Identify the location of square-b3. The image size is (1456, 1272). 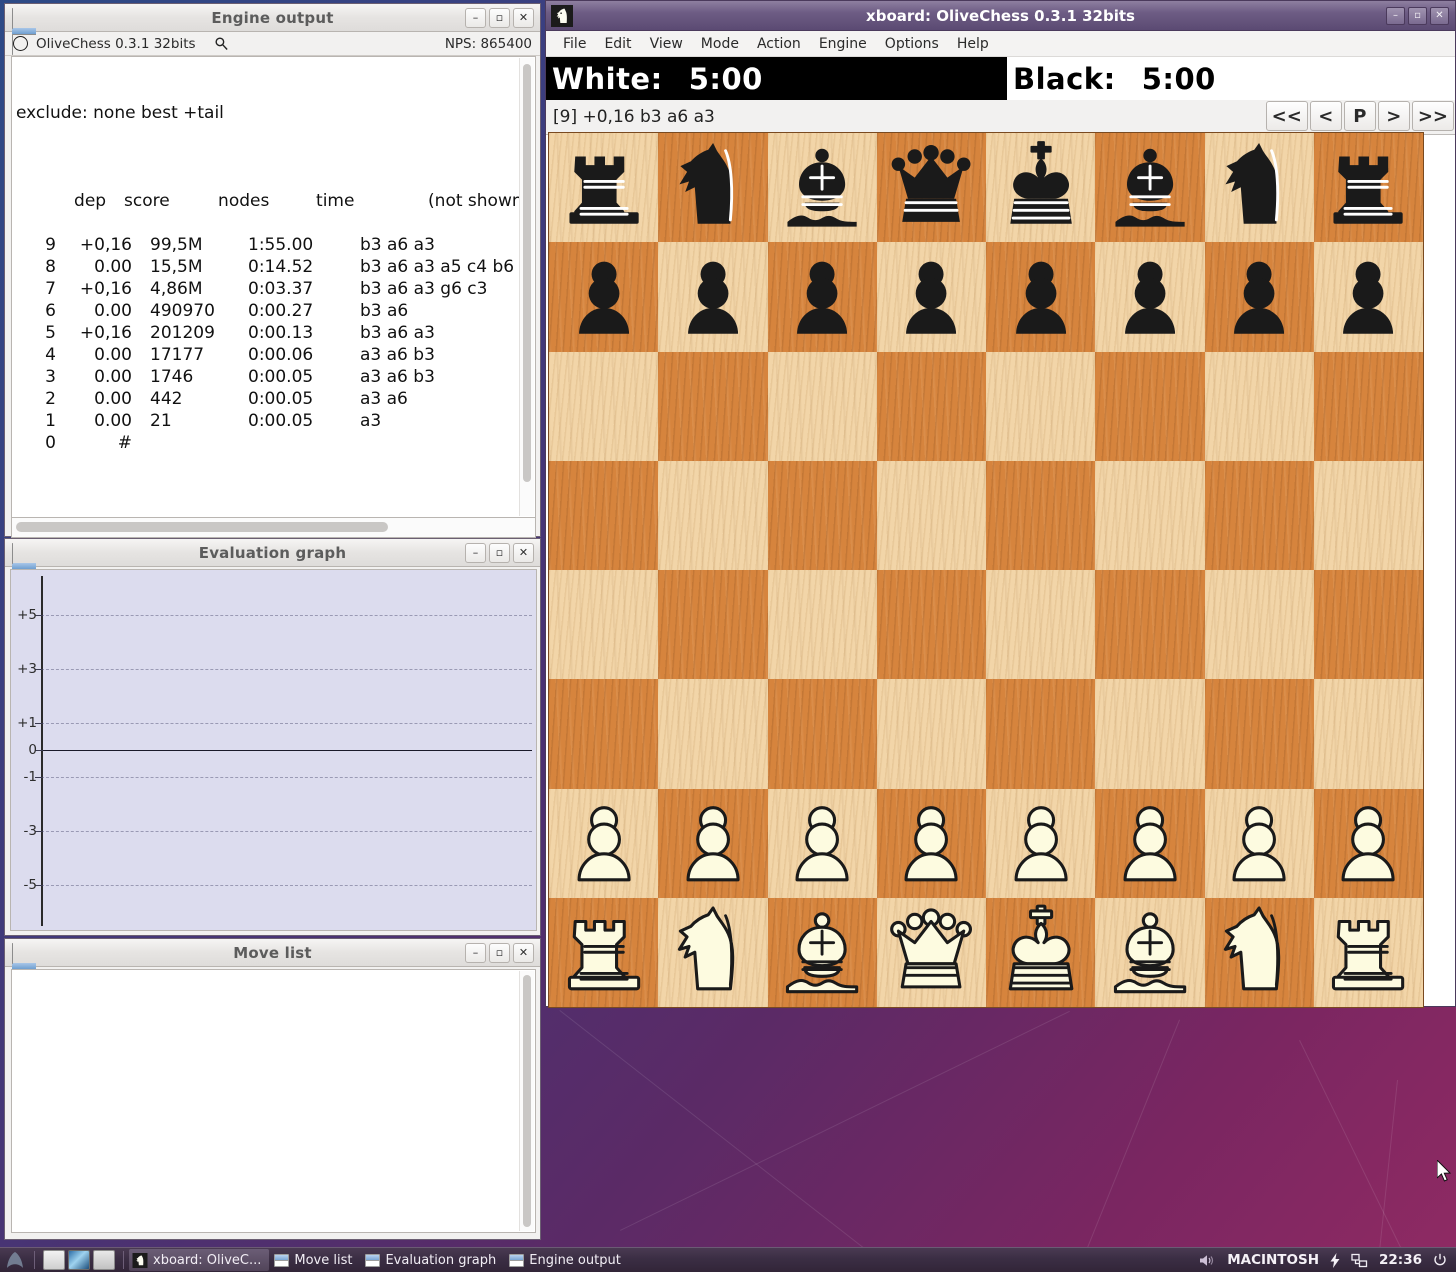
(713, 734).